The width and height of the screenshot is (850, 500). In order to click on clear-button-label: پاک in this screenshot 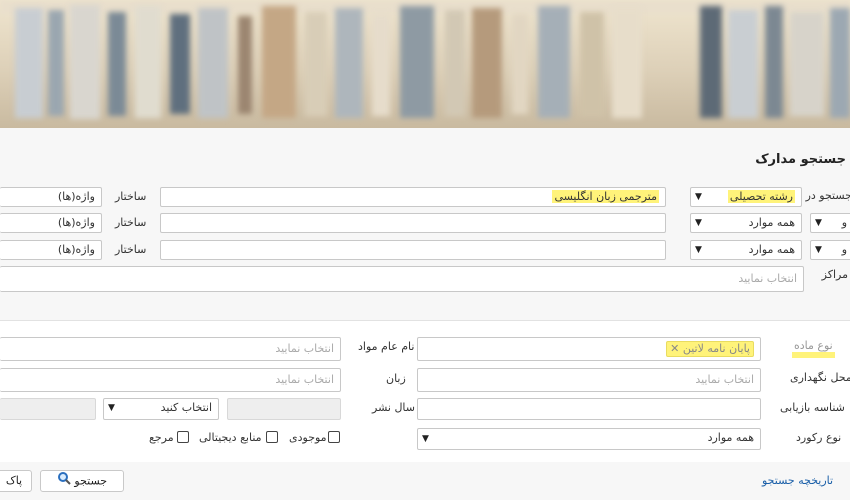, I will do `click(14, 480)`.